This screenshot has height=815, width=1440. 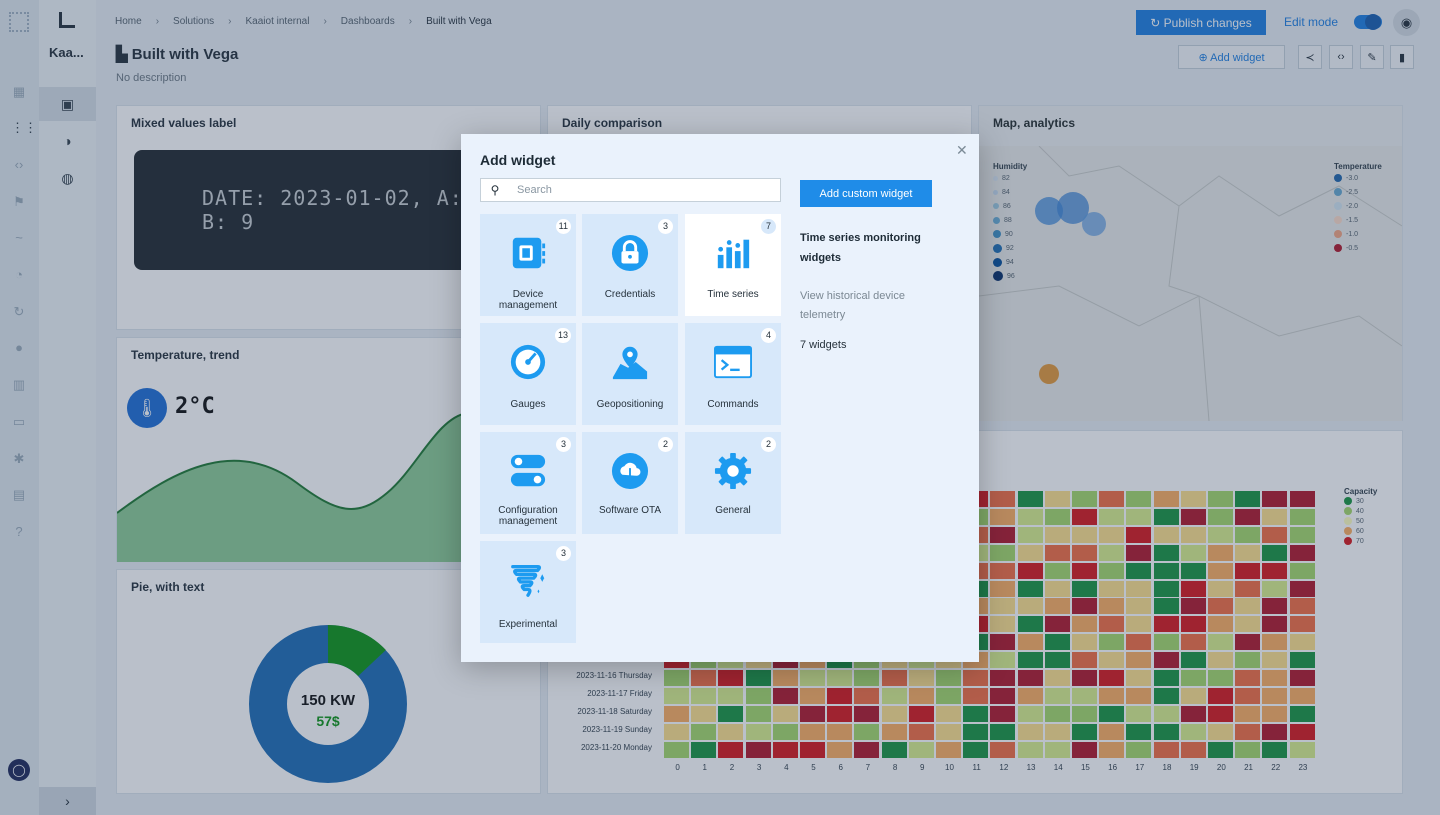 I want to click on category-credentials: 3 Credentials, so click(x=630, y=265).